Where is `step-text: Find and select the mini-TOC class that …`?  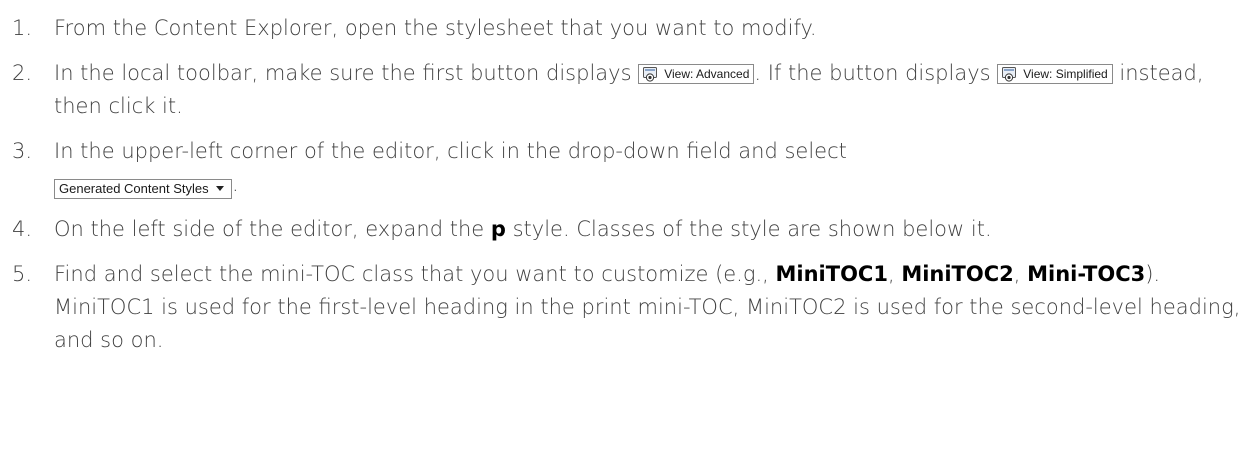 step-text: Find and select the mini-TOC class that … is located at coordinates (415, 274).